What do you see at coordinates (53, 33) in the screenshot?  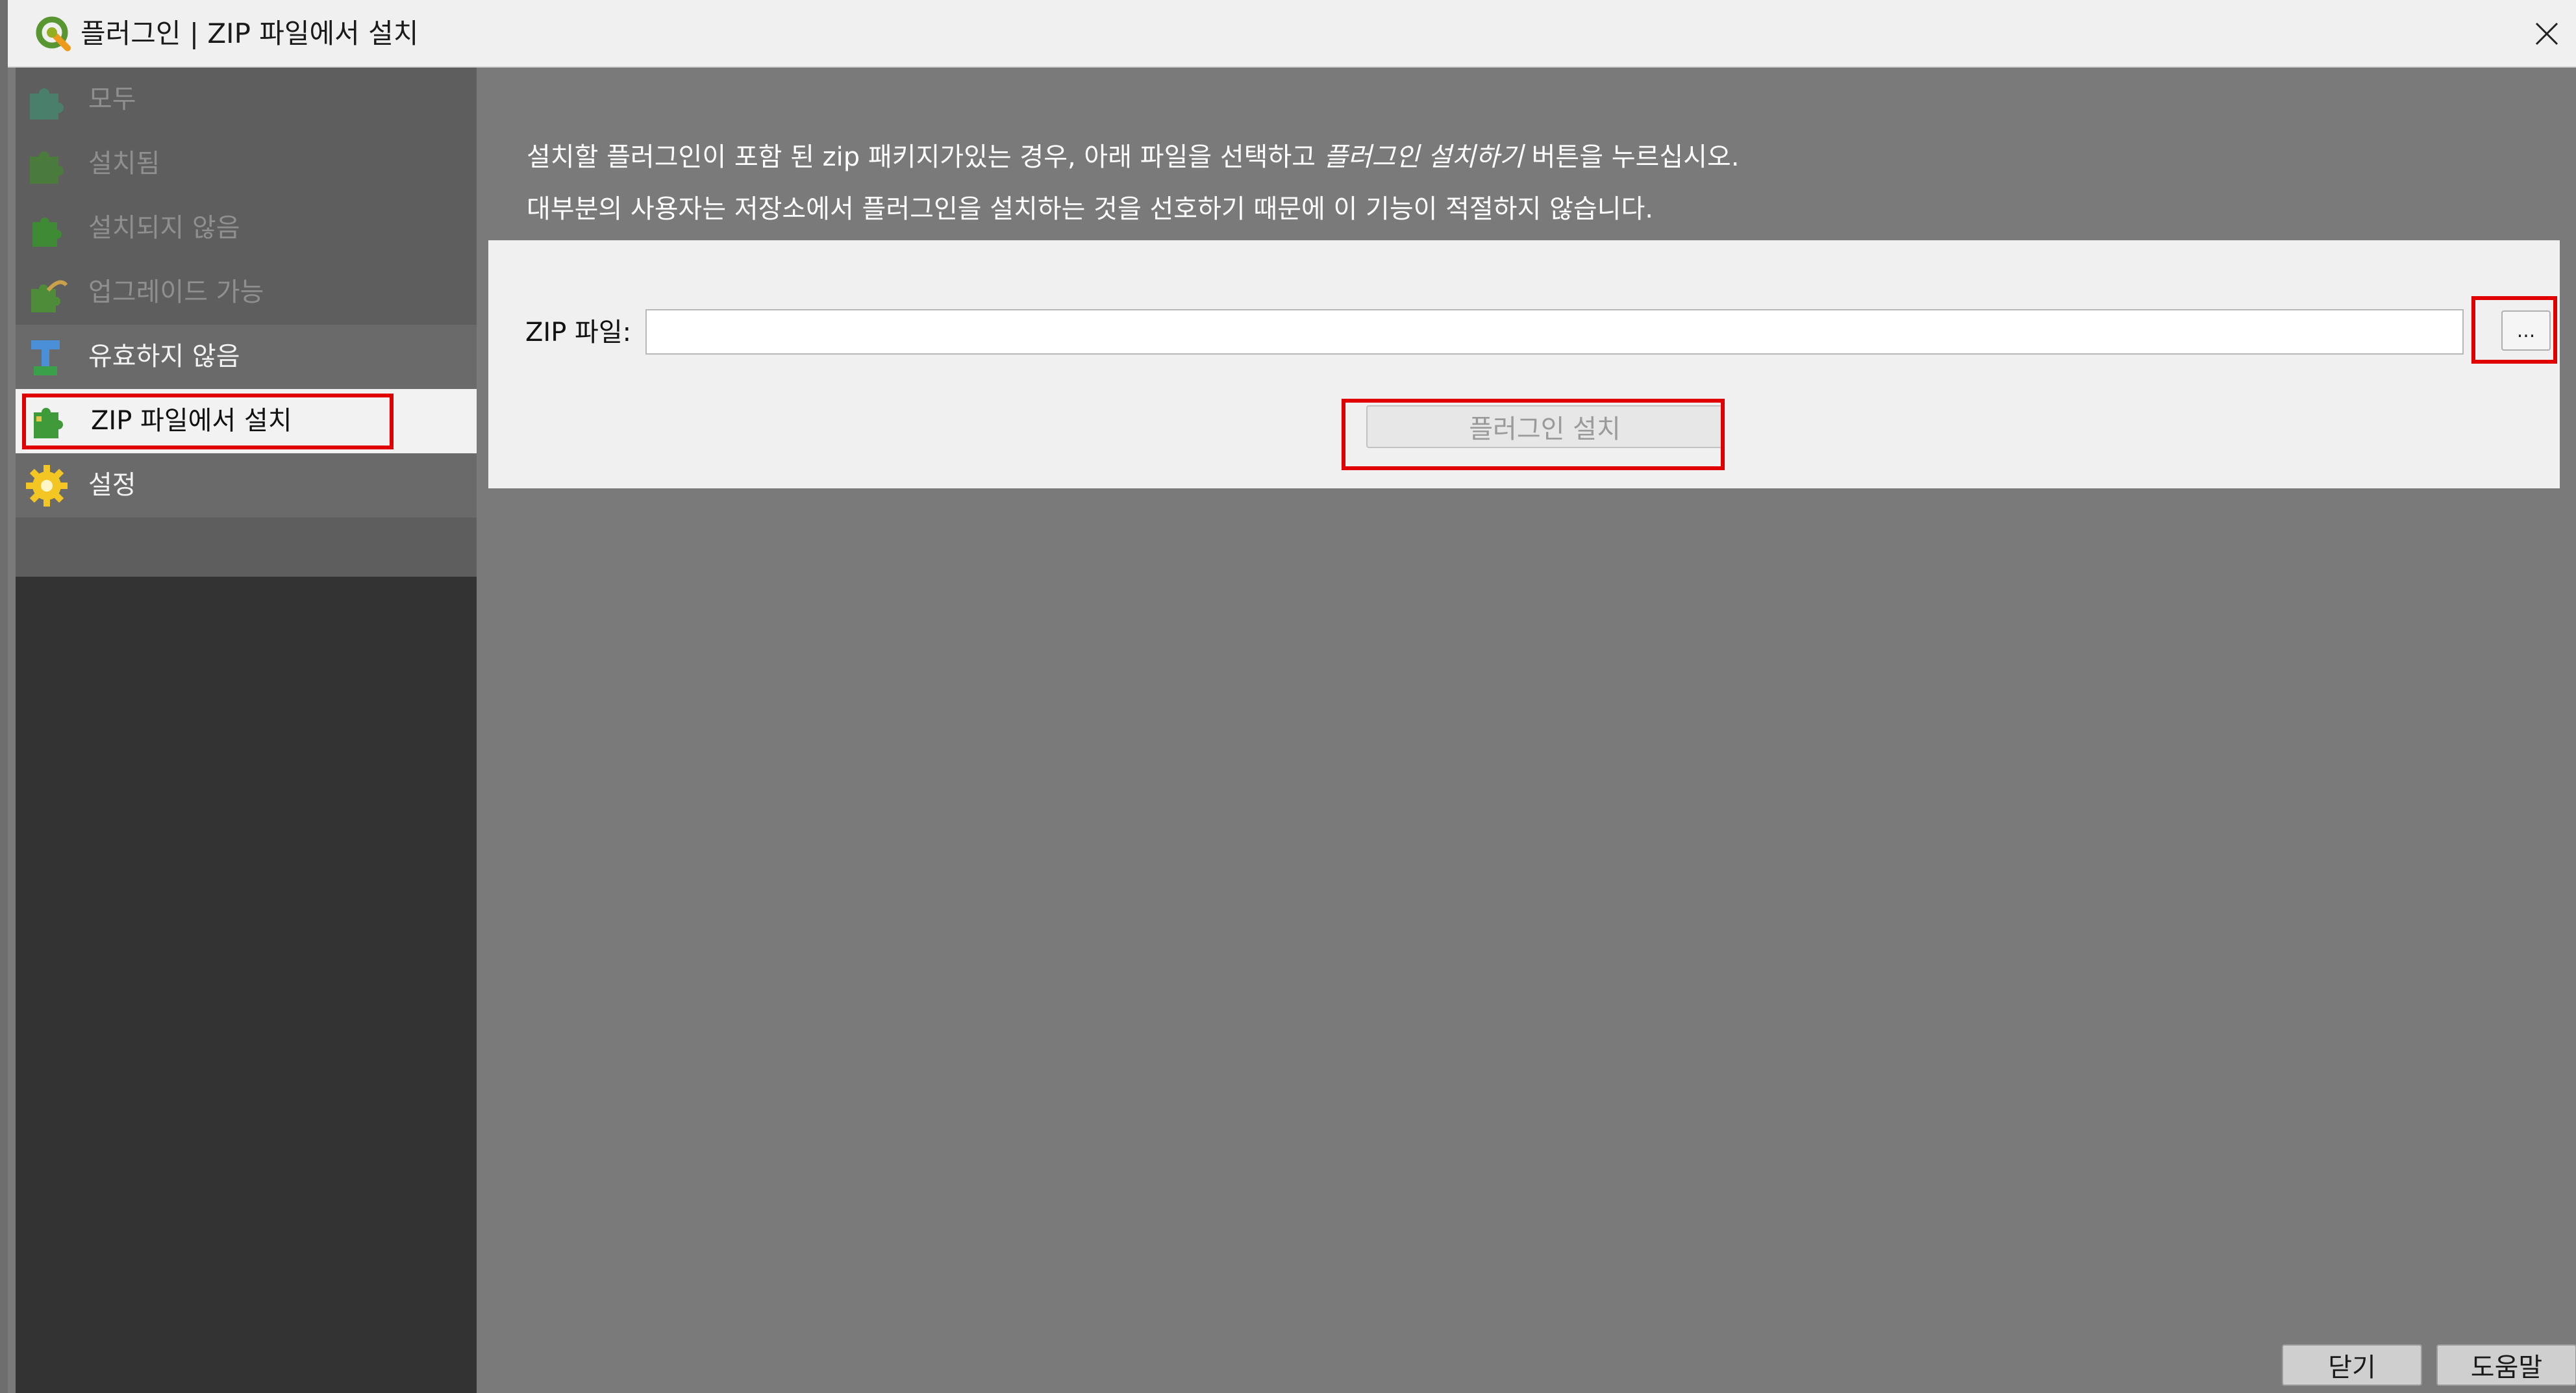 I see `qgis-logo-icon` at bounding box center [53, 33].